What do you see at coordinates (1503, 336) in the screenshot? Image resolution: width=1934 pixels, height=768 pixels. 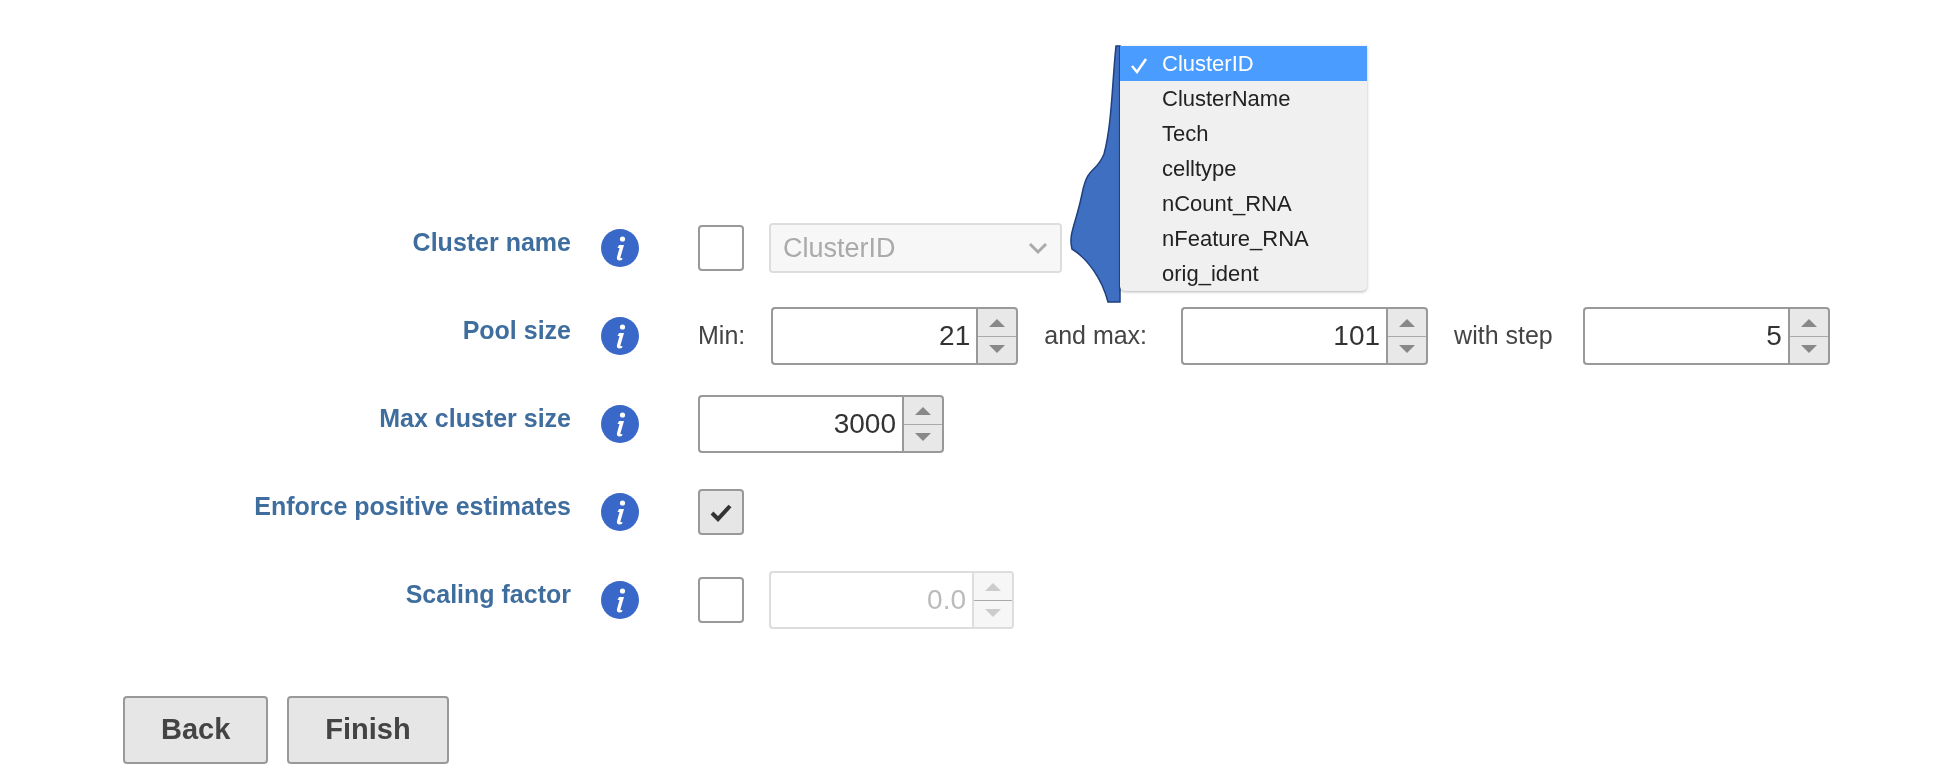 I see `field-text: with step` at bounding box center [1503, 336].